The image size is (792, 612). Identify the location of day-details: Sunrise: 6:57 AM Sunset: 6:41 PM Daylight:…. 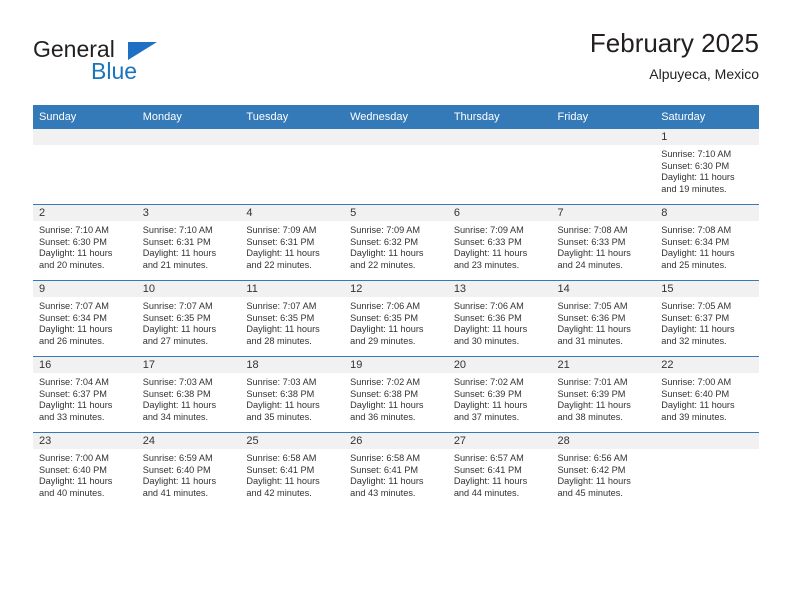
(500, 474).